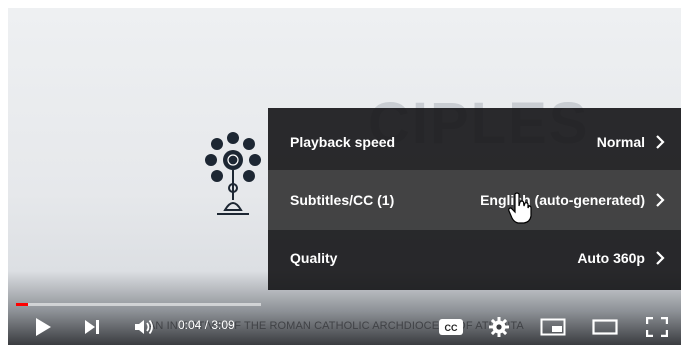 This screenshot has height=345, width=681. I want to click on menu-item-quality: Quality Auto 360p, so click(474, 258).